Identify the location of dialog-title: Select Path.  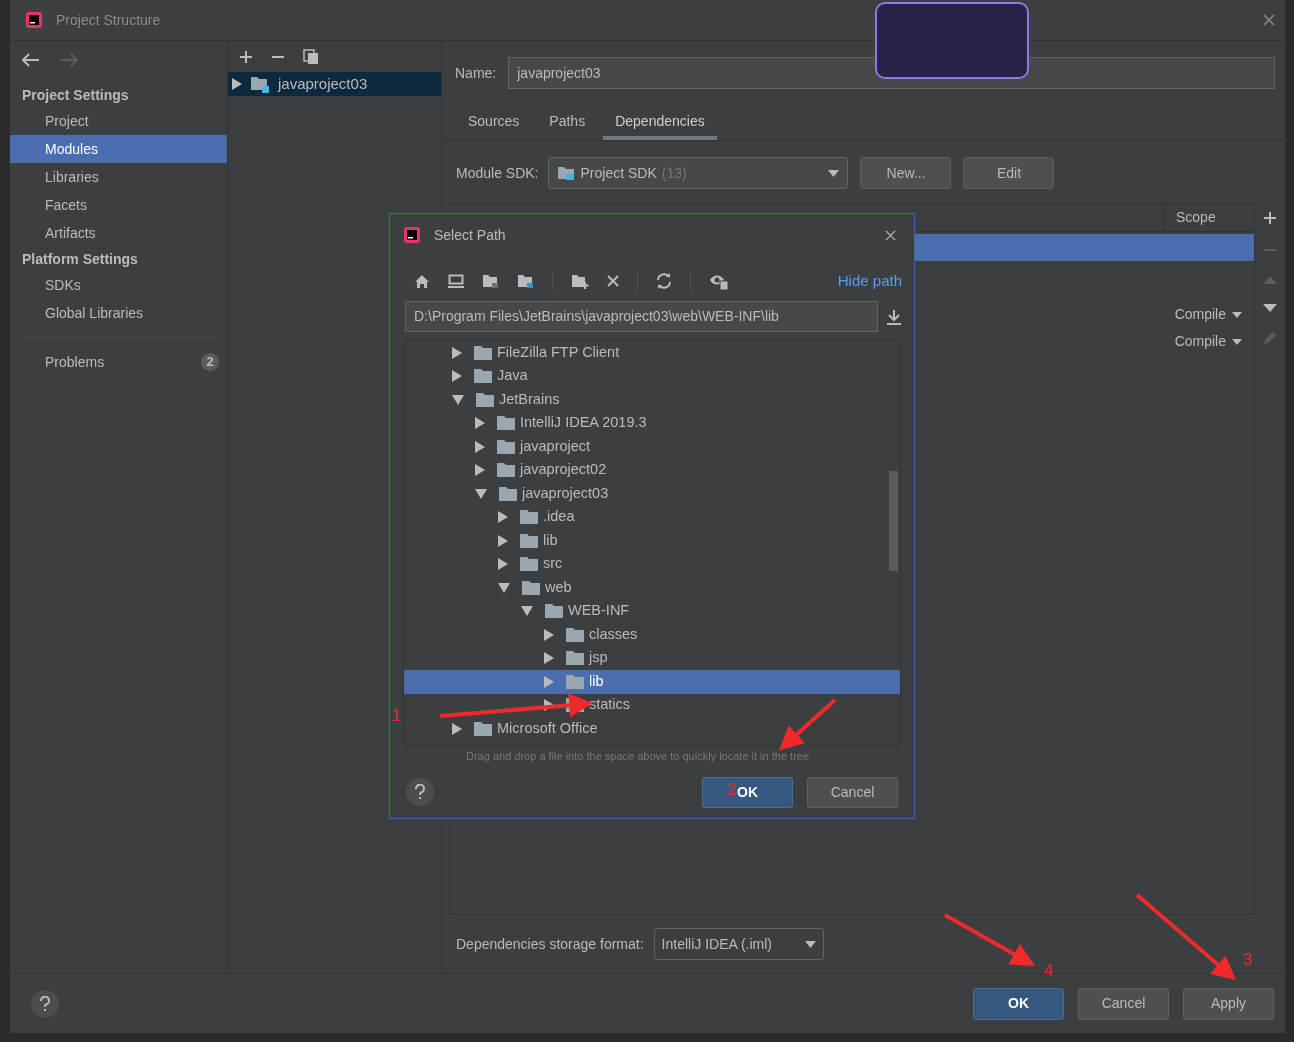
(470, 235).